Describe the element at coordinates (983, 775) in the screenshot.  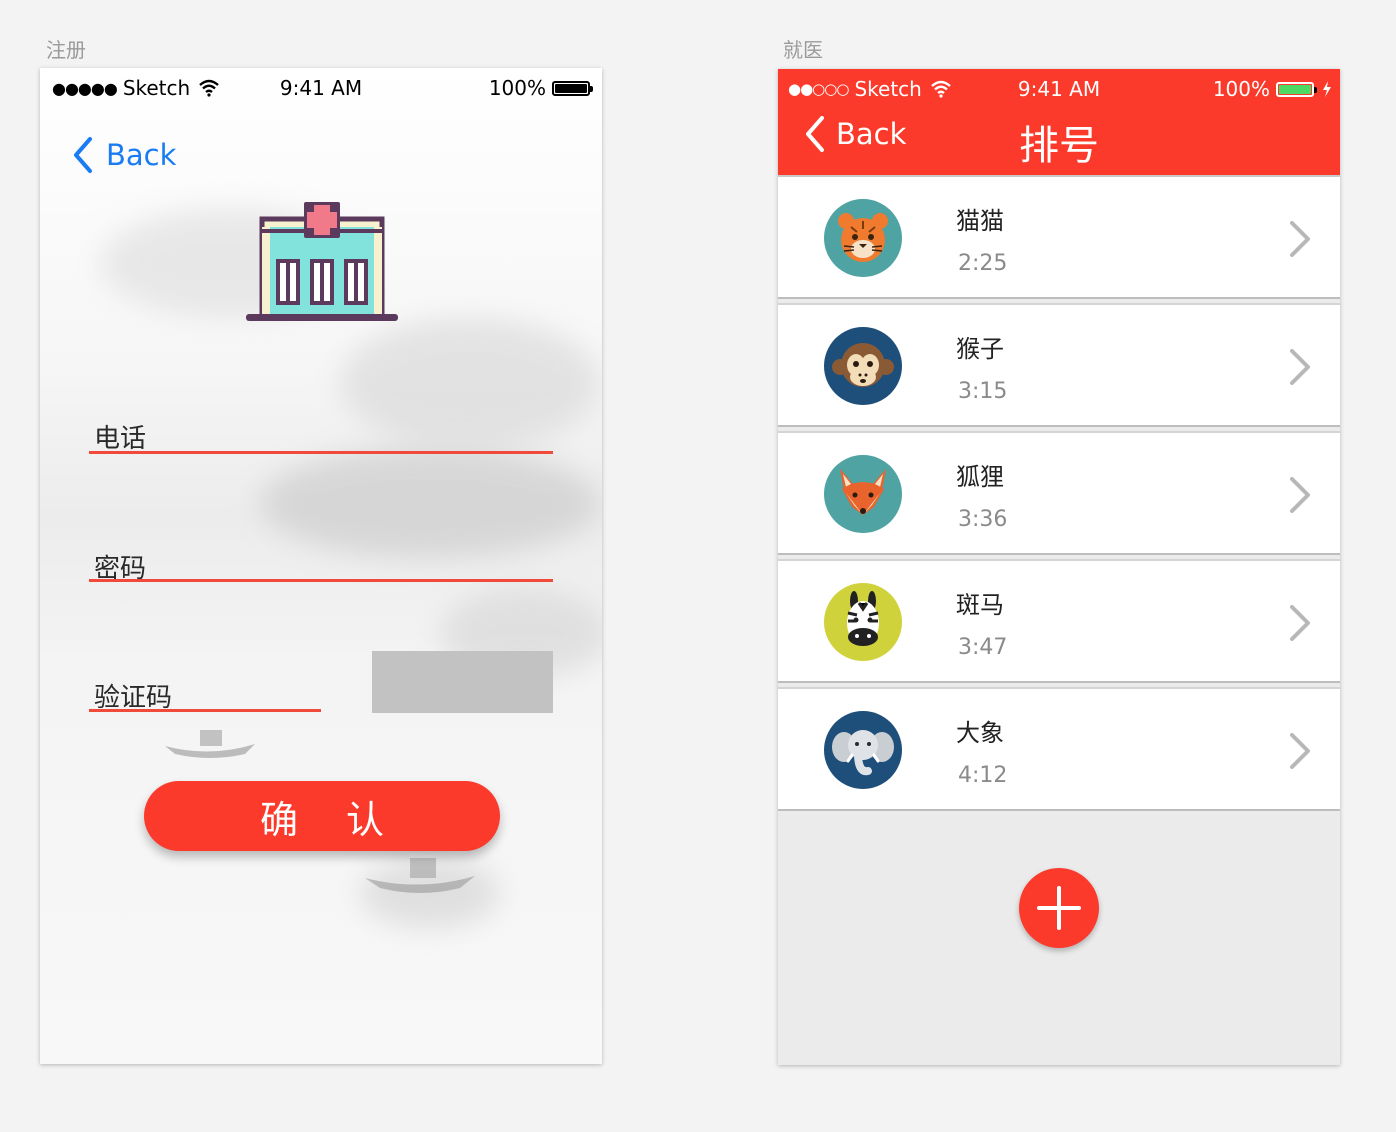
I see `item-time: 4:12` at that location.